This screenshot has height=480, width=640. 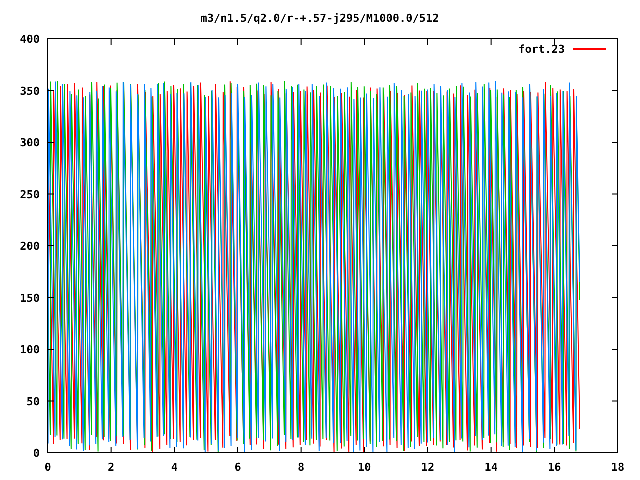 What do you see at coordinates (428, 467) in the screenshot?
I see `axis-tick-label: 12` at bounding box center [428, 467].